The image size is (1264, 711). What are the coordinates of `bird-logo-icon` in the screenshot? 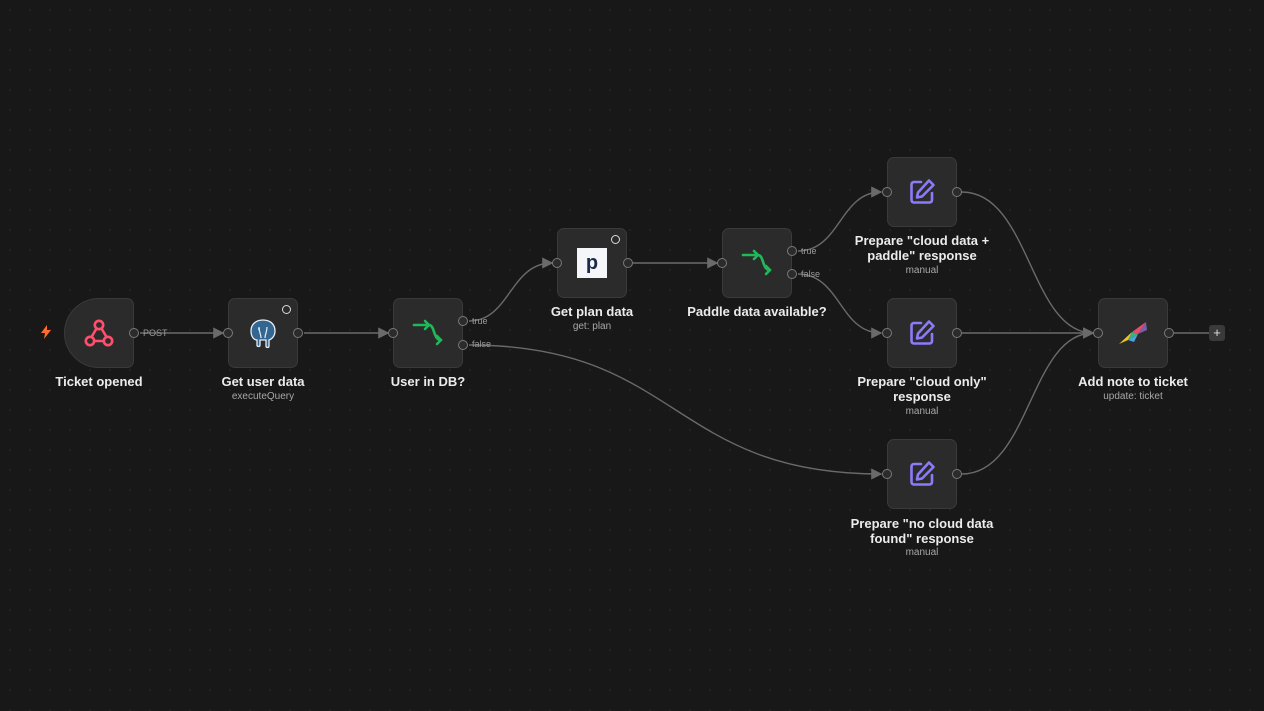 It's located at (1133, 333).